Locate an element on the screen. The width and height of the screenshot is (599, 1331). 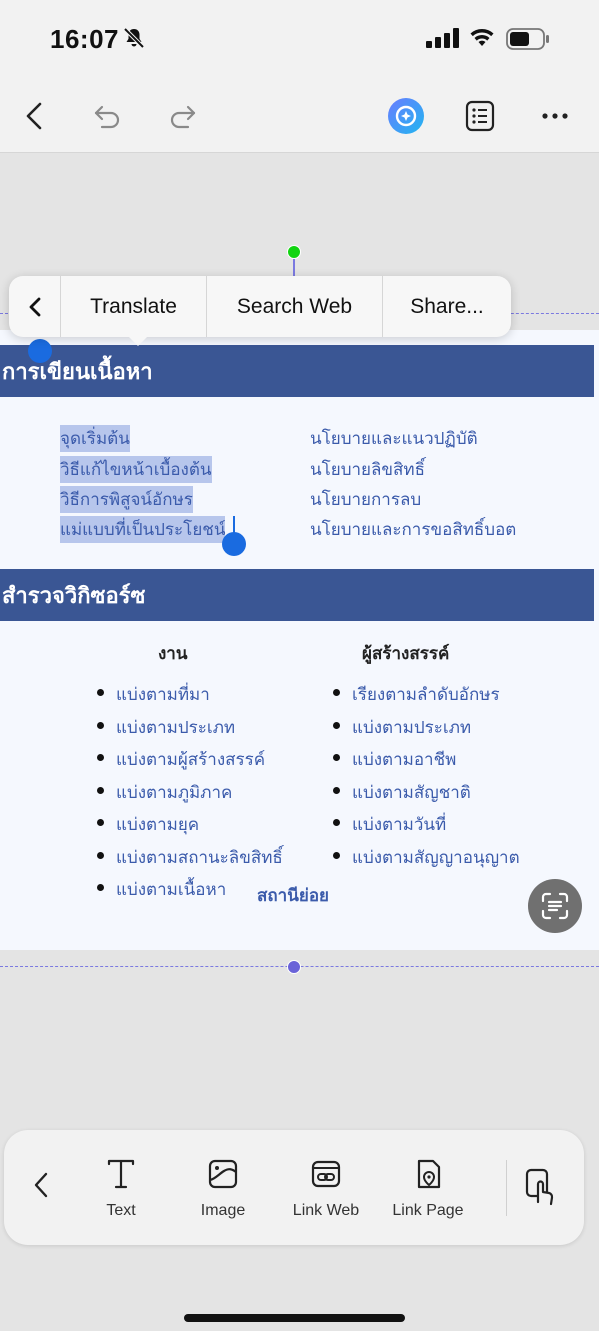
column-title-authors: ผู้สร้างสรรค์ is located at coordinates (406, 653).